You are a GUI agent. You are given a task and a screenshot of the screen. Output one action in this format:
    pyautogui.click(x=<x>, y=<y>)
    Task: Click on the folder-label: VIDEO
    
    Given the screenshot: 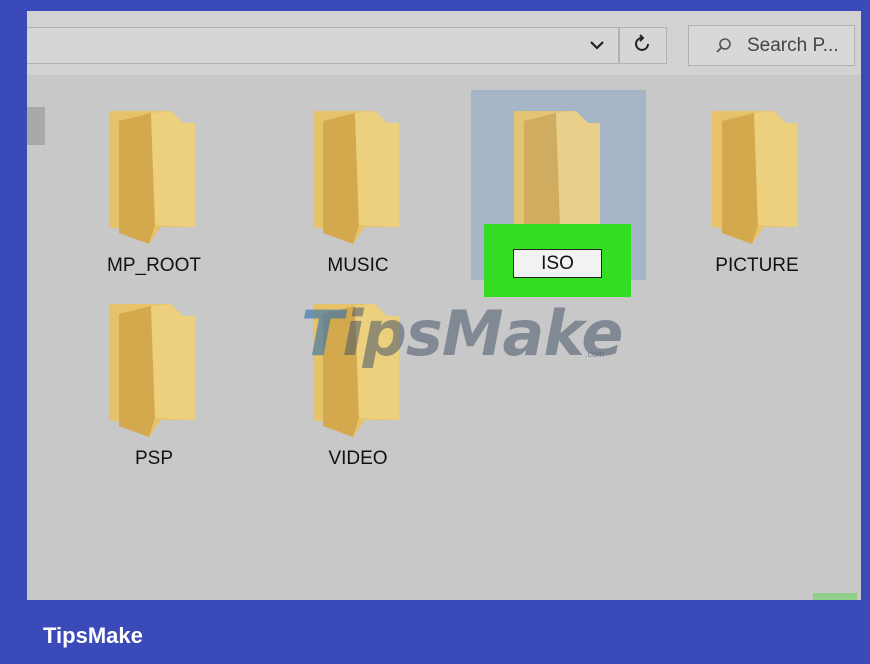 What is the action you would take?
    pyautogui.click(x=358, y=458)
    